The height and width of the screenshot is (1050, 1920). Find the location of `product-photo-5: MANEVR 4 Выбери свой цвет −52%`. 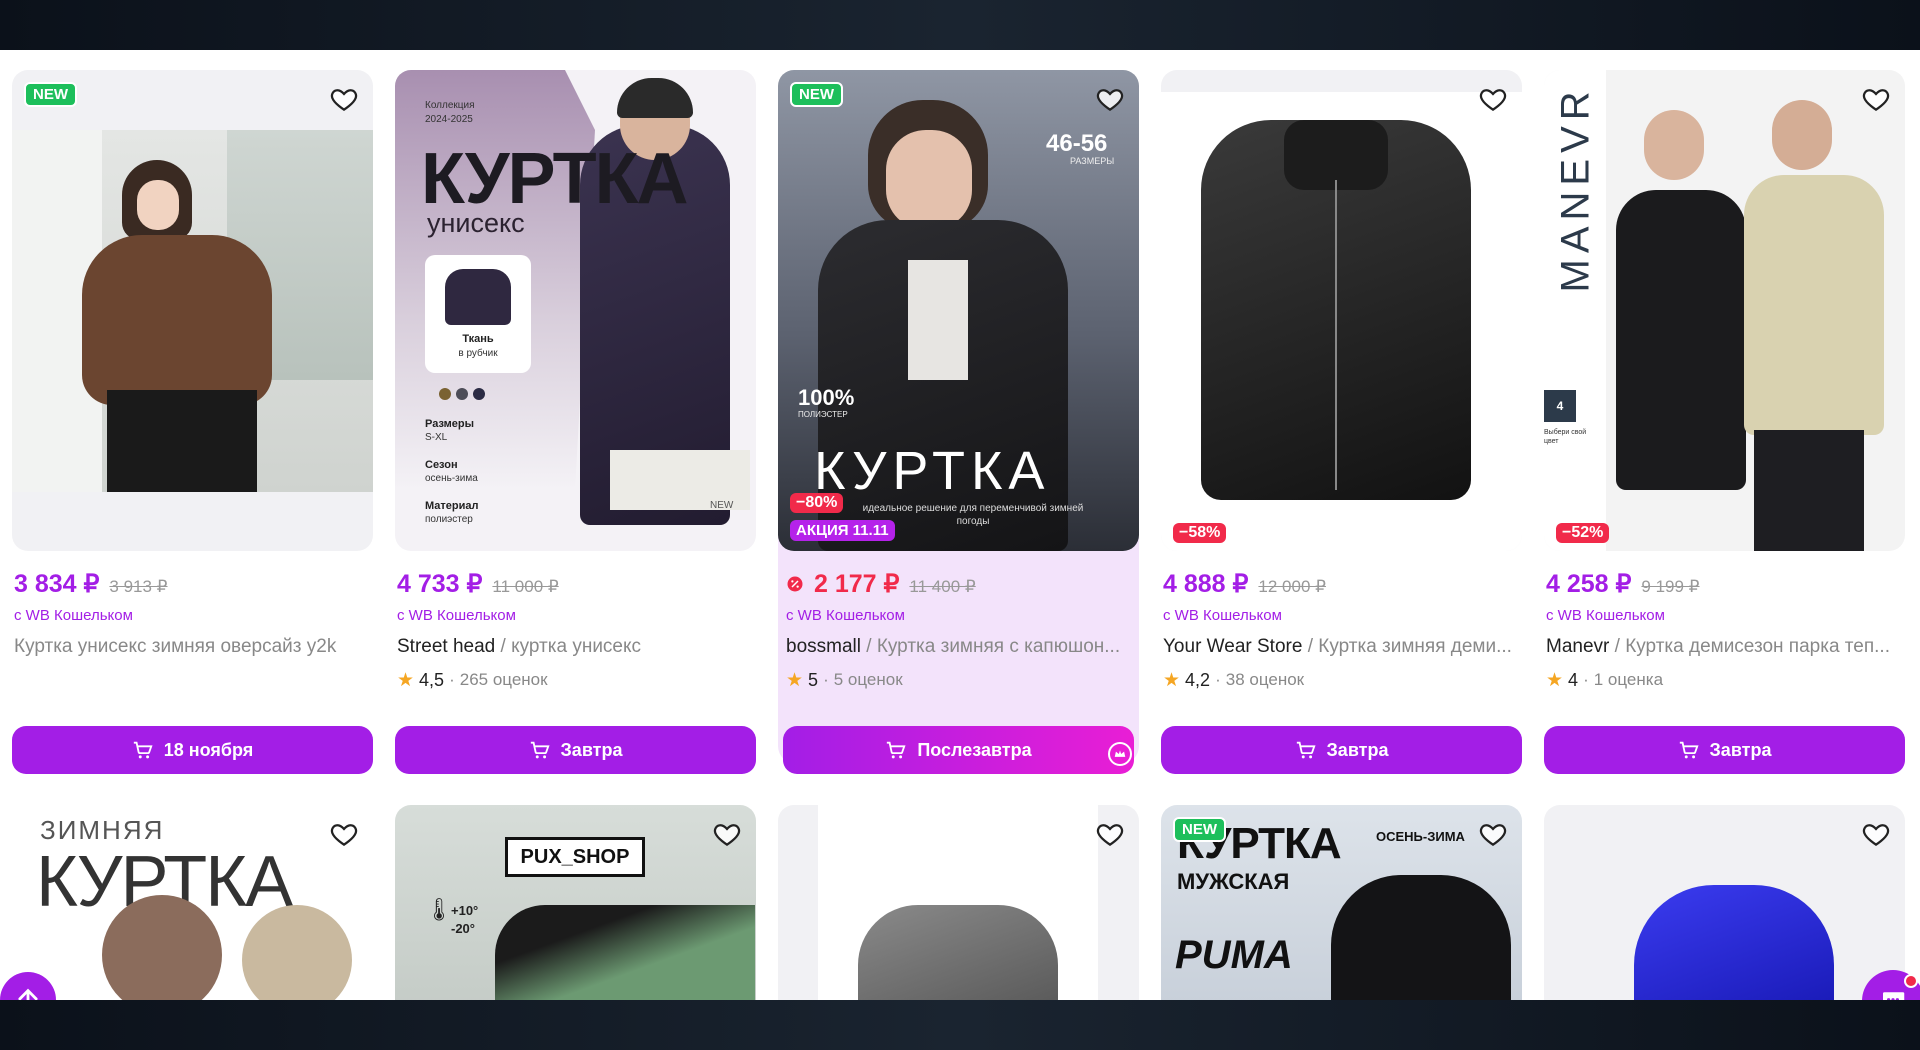

product-photo-5: MANEVR 4 Выбери свой цвет −52% is located at coordinates (1724, 310).